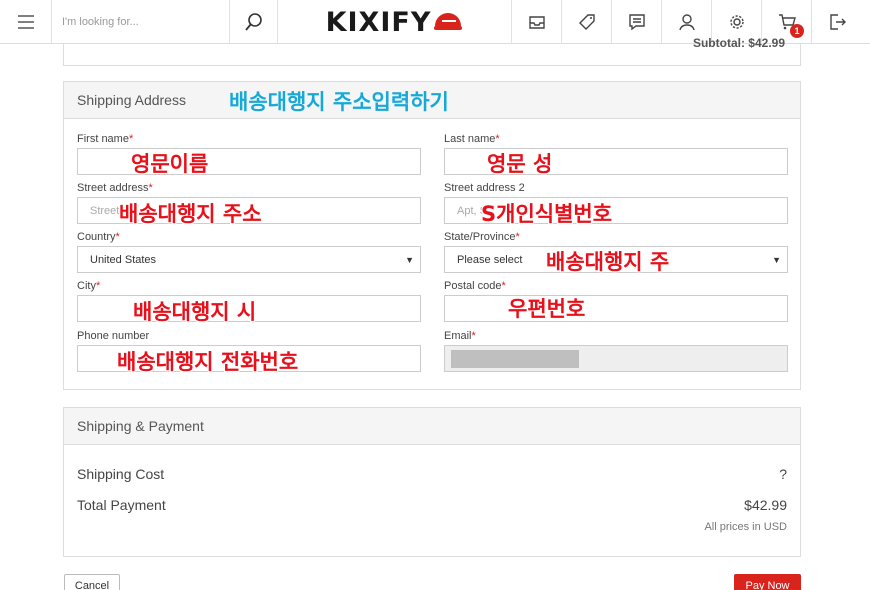 Image resolution: width=870 pixels, height=590 pixels. I want to click on logo-text: KIXIFY, so click(378, 22).